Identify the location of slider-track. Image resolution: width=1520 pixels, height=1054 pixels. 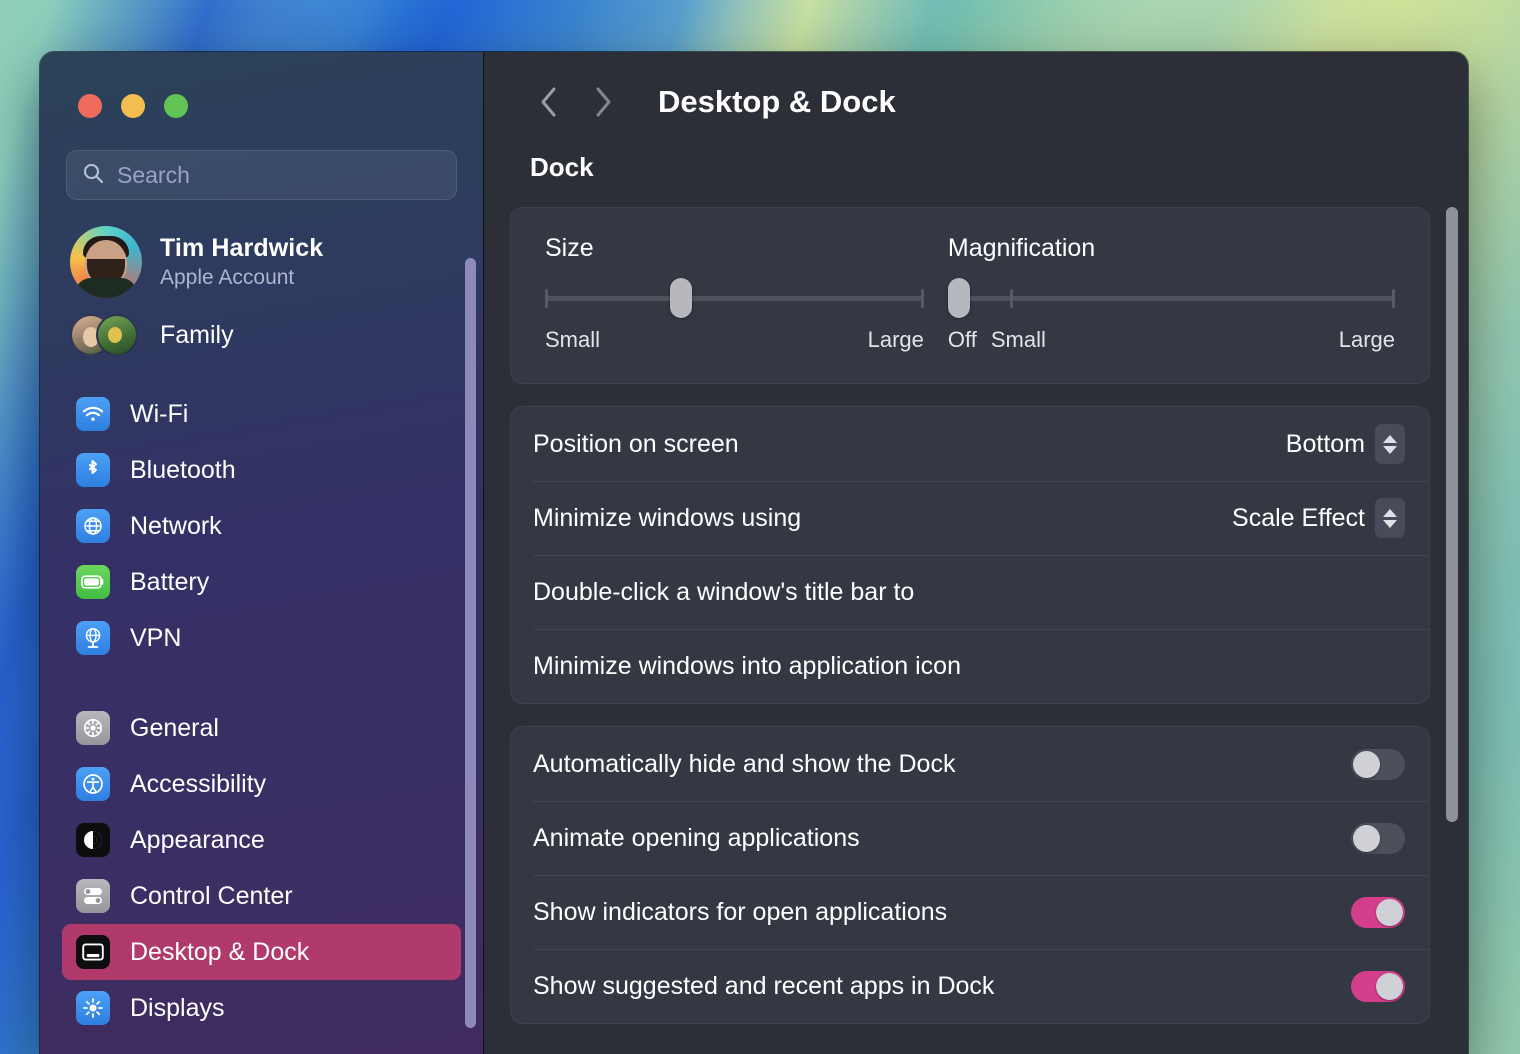
(734, 298).